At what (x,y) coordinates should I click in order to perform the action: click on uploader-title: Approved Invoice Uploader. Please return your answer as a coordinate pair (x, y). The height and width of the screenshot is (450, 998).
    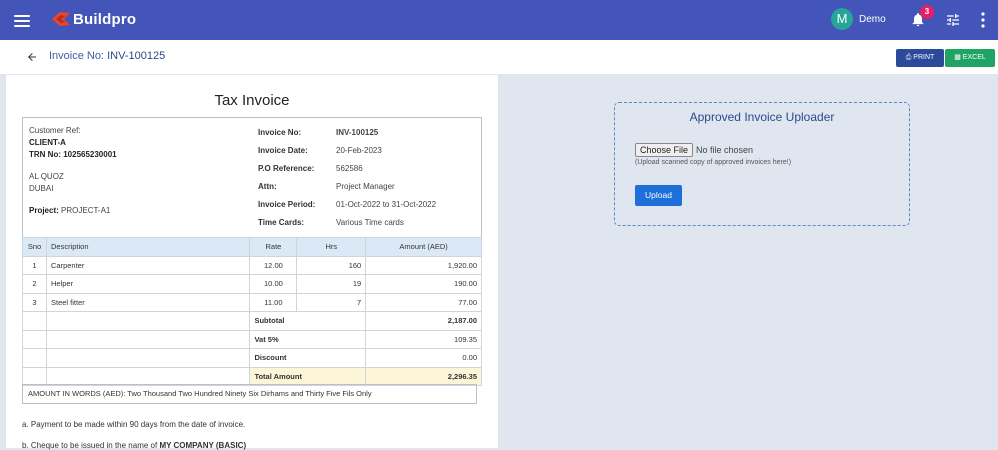
    Looking at the image, I should click on (762, 117).